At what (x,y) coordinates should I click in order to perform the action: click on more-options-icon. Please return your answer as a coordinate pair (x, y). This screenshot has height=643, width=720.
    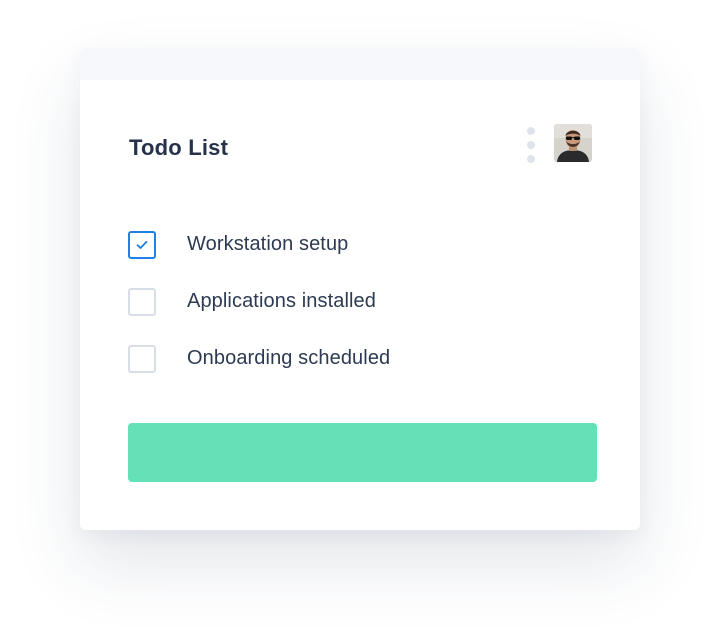
    Looking at the image, I should click on (531, 145).